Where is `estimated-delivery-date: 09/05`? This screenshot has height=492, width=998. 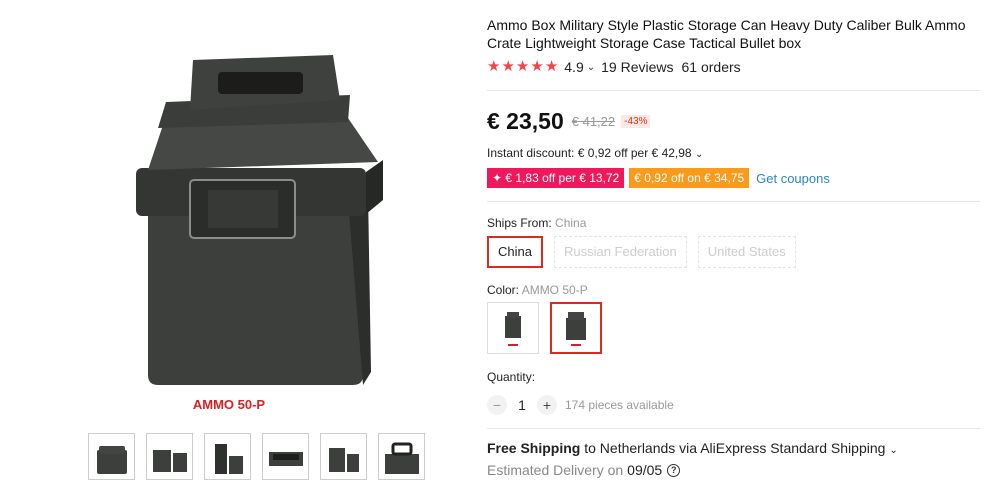
estimated-delivery-date: 09/05 is located at coordinates (645, 470).